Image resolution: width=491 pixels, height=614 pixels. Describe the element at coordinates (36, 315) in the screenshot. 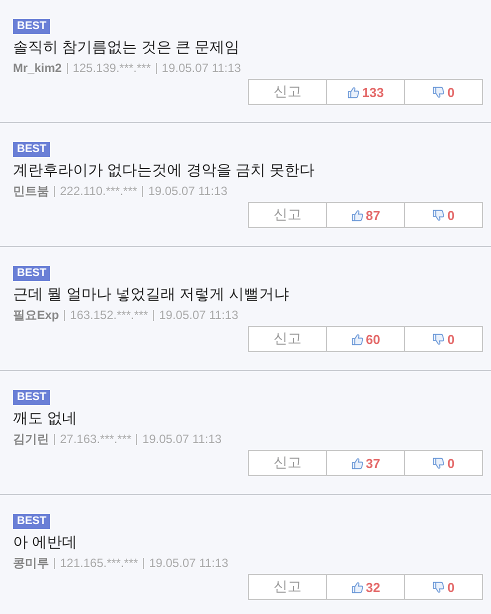

I see `author-name: 필요Exp` at that location.